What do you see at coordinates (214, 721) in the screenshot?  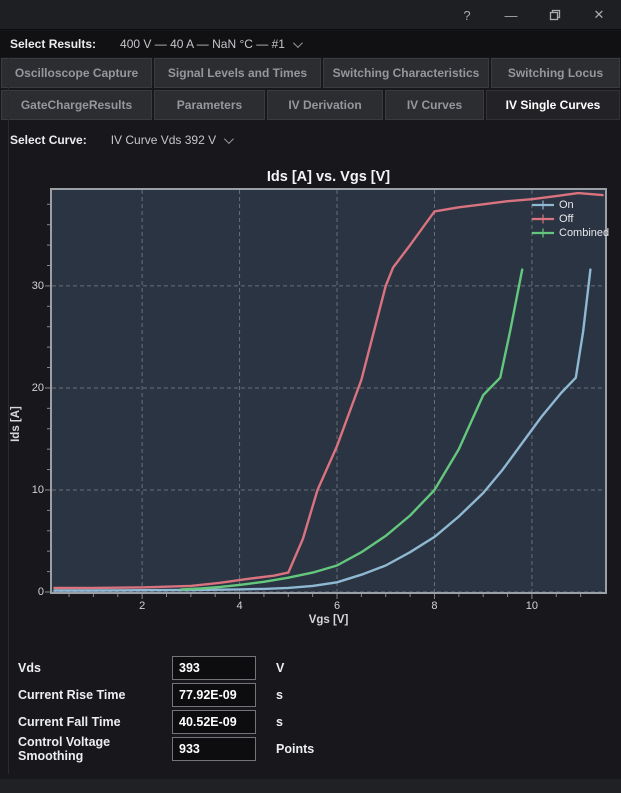 I see `current-fall-time-input` at bounding box center [214, 721].